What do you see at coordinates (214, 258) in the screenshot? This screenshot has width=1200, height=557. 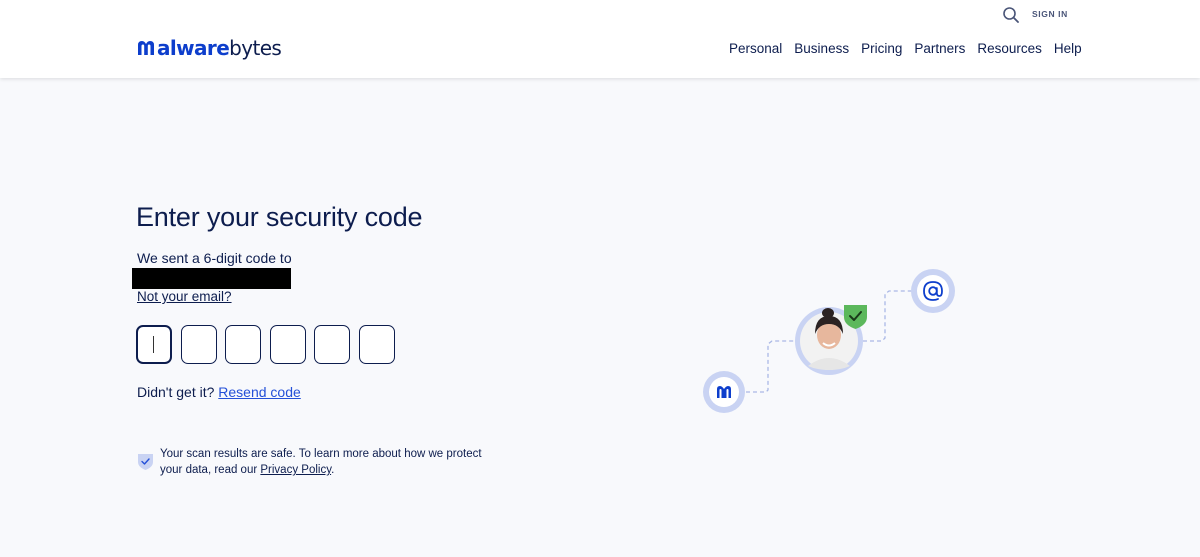 I see `code-sent-text: We sent a 6-digit code to` at bounding box center [214, 258].